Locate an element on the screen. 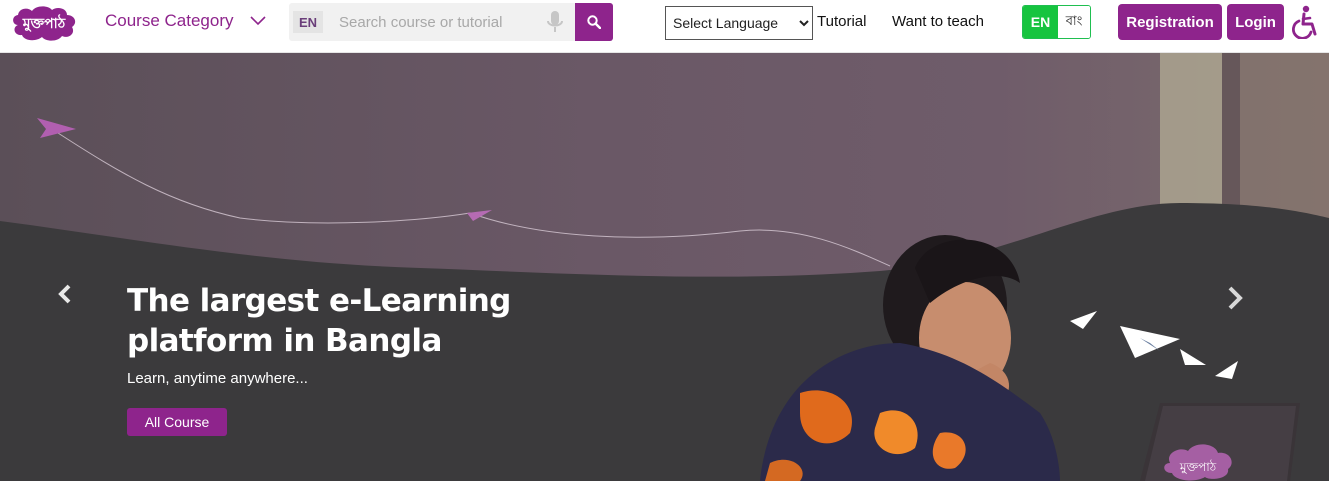  search-bar: EN is located at coordinates (451, 22).